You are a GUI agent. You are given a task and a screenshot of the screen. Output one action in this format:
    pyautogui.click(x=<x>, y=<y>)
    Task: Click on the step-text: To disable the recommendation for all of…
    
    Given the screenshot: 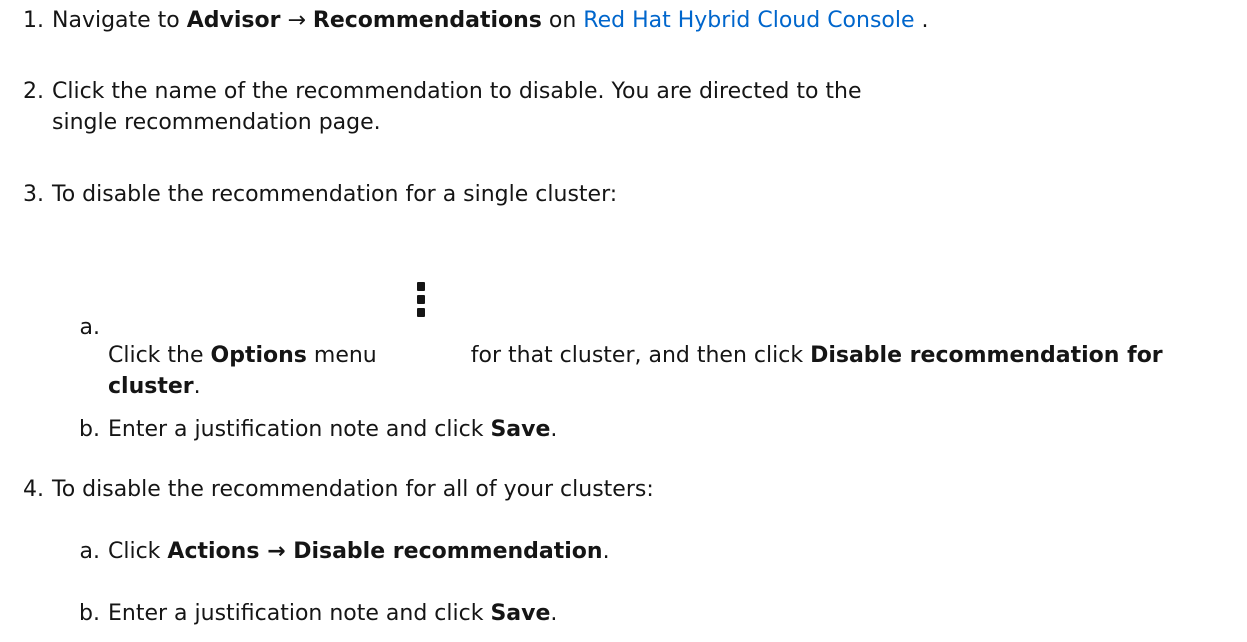 What is the action you would take?
    pyautogui.click(x=353, y=489)
    